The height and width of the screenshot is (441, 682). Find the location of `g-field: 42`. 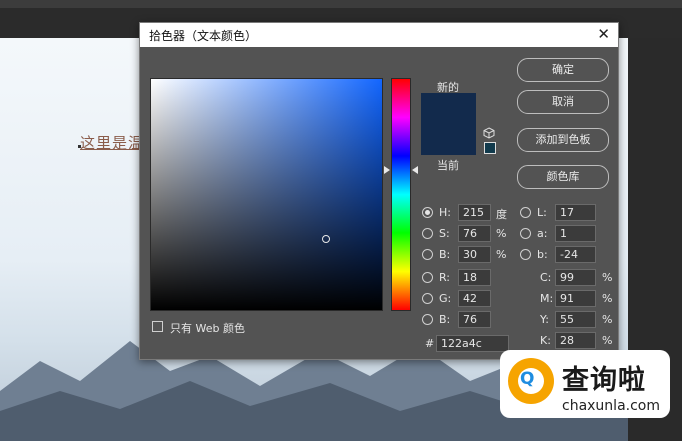

g-field: 42 is located at coordinates (474, 298).